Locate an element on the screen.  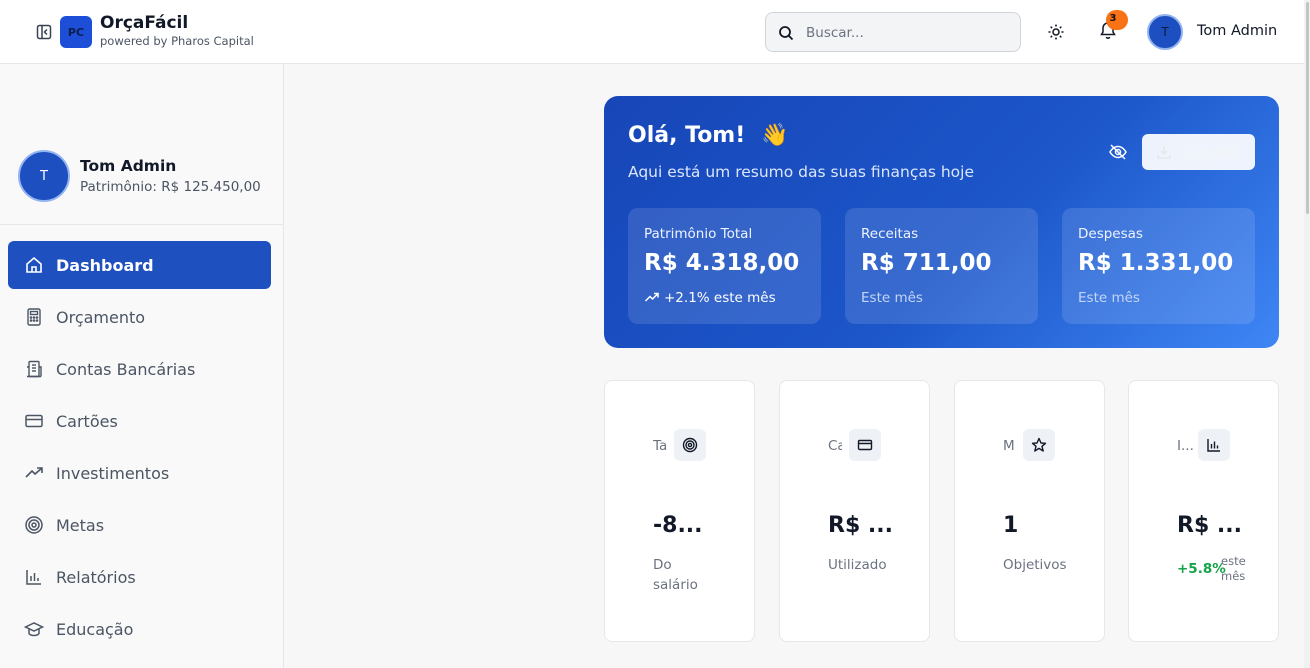
card-subtitle: Objetivos is located at coordinates (1035, 565).